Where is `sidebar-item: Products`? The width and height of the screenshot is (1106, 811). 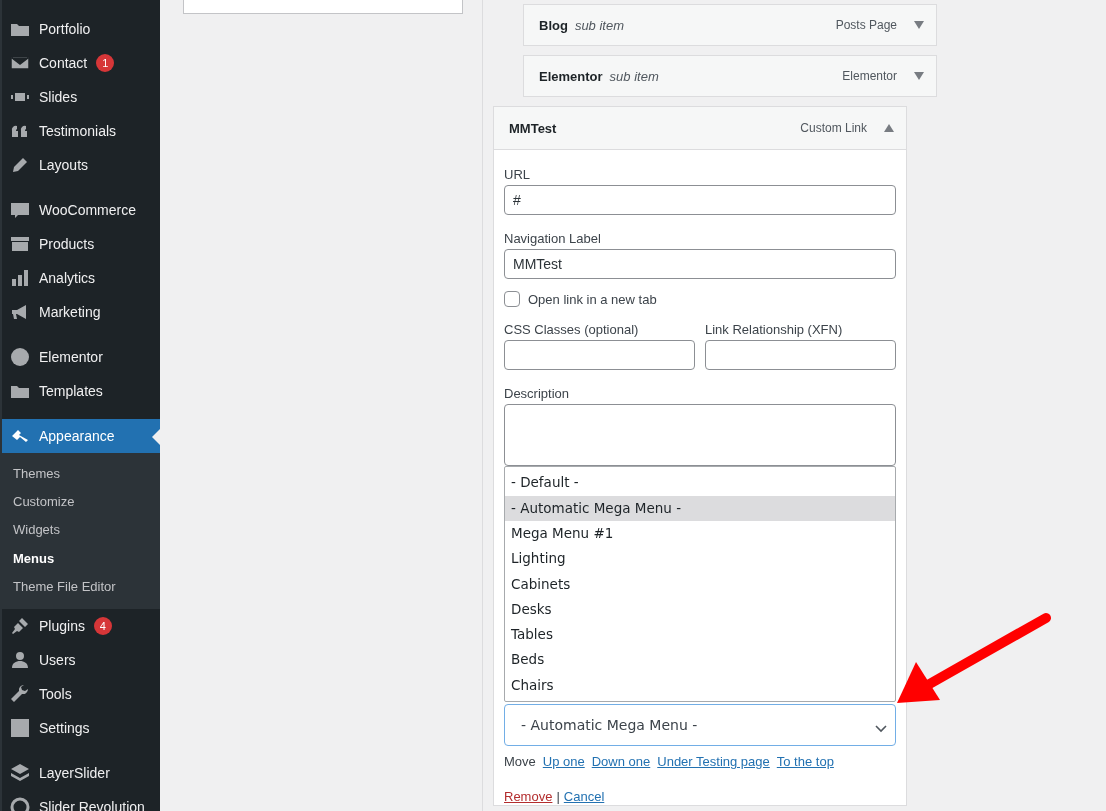 sidebar-item: Products is located at coordinates (81, 244).